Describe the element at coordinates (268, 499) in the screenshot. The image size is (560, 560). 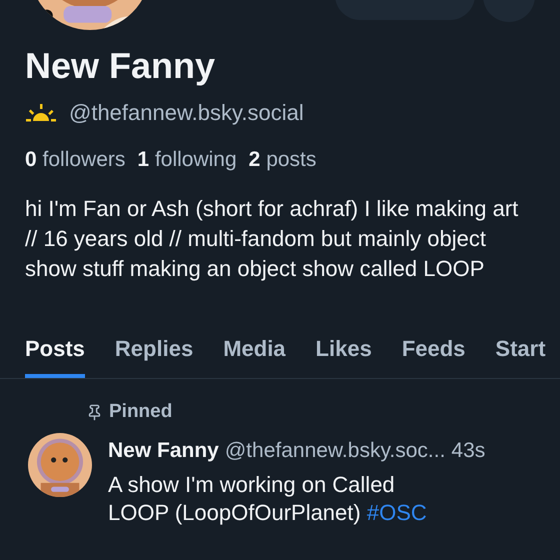
I see `post-text: A show I'm working on Called LOOP (LoopOfOurPlanet) #OSC` at that location.